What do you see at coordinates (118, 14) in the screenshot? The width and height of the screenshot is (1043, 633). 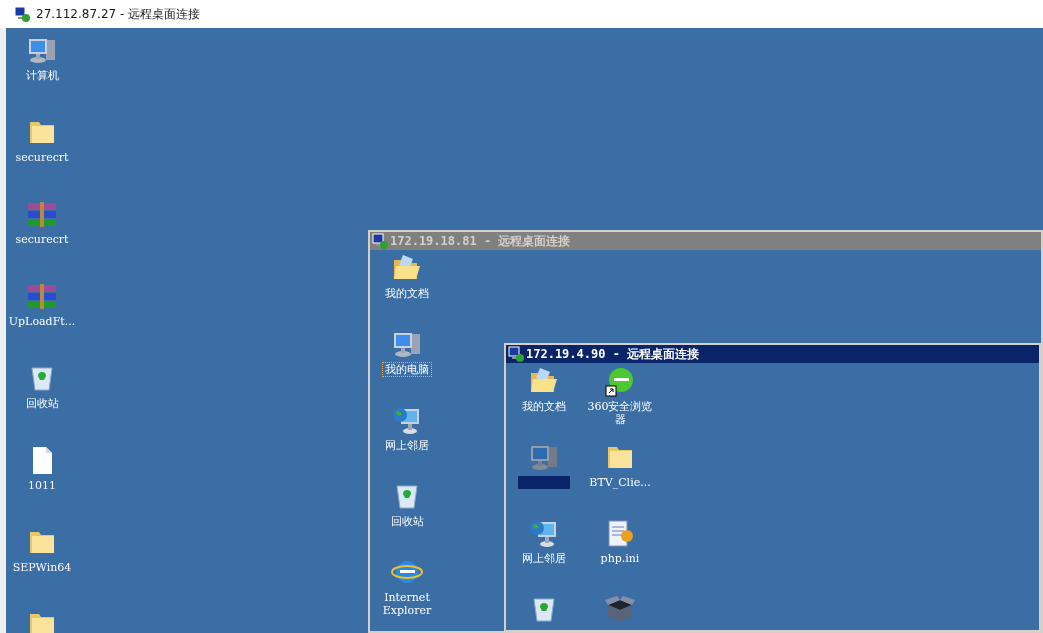 I see `window-title: 27.112.87.27 - 远程桌面连接` at bounding box center [118, 14].